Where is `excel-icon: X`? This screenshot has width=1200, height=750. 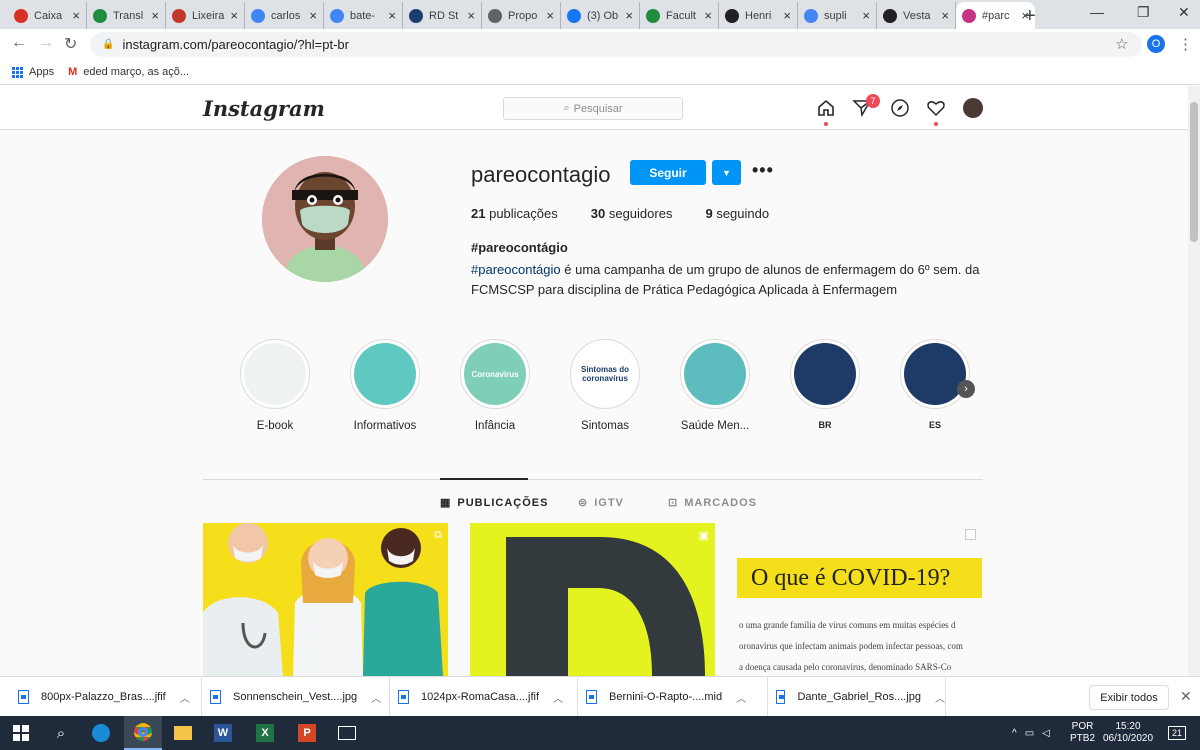
excel-icon: X is located at coordinates (265, 733).